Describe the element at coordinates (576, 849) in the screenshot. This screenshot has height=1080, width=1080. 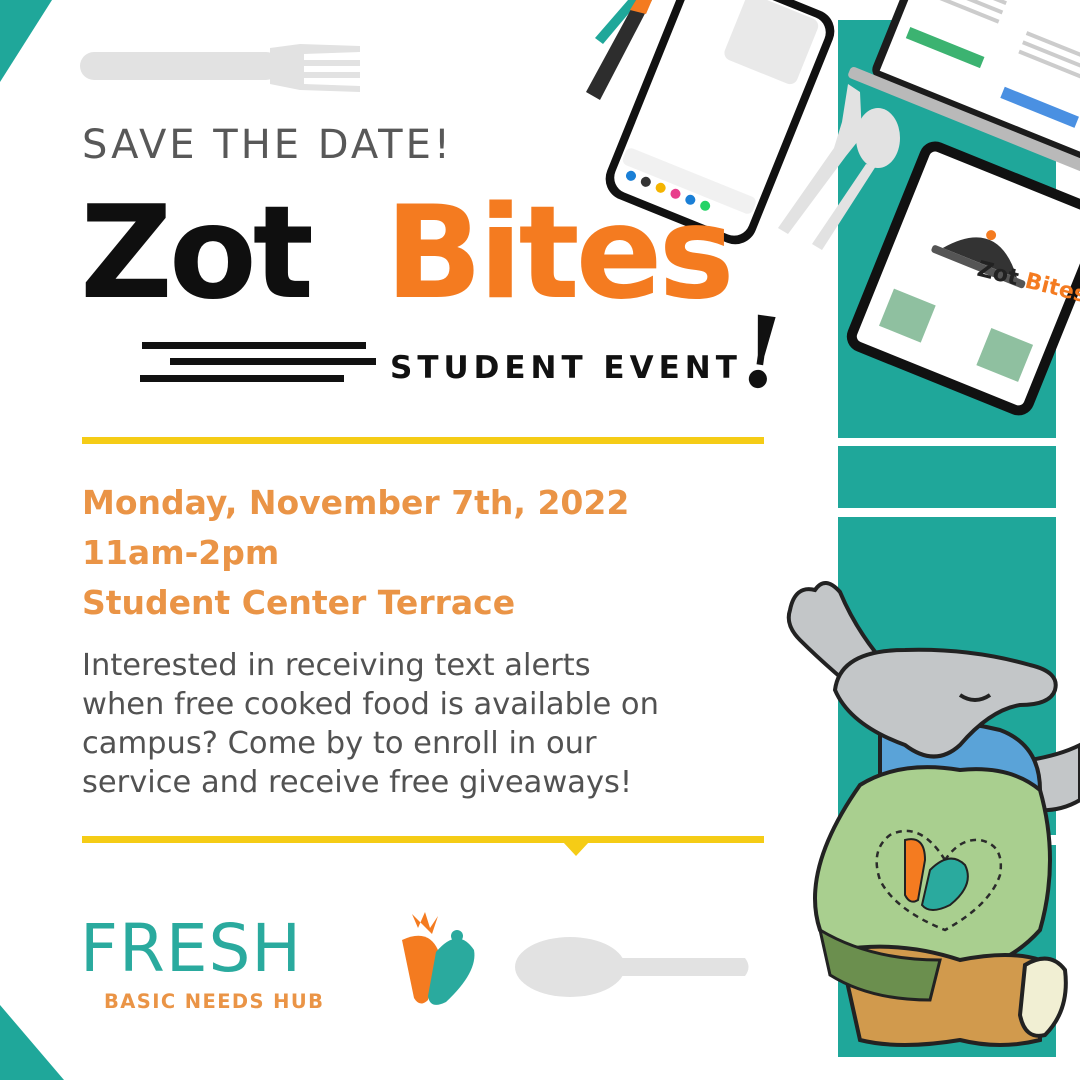
I see `divider-notch` at that location.